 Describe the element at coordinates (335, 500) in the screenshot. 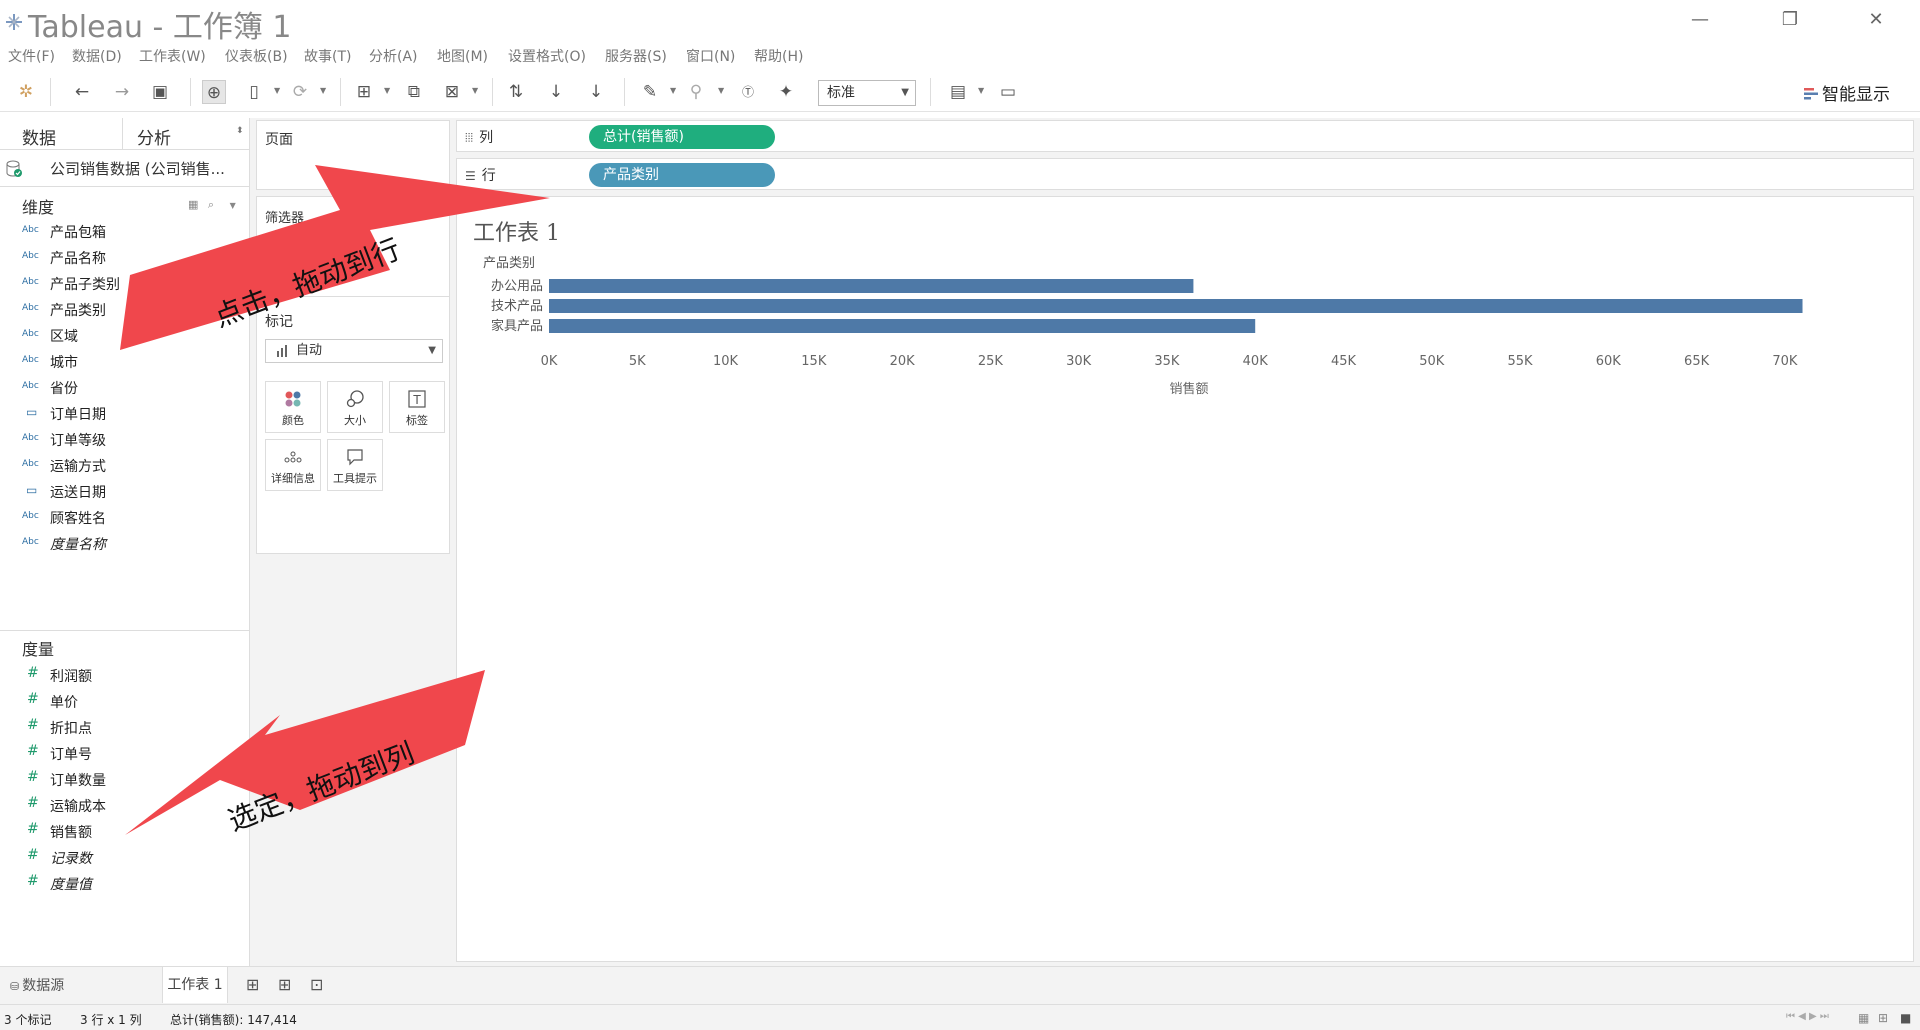

I see `annotation-layer` at that location.